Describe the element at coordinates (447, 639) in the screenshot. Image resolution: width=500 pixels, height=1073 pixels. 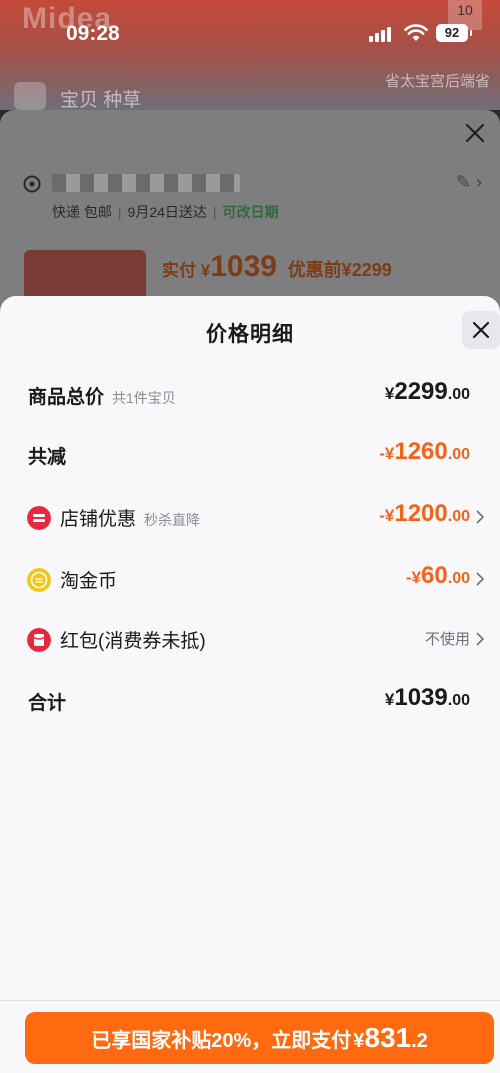
I see `red-packet-value: 不使用` at that location.